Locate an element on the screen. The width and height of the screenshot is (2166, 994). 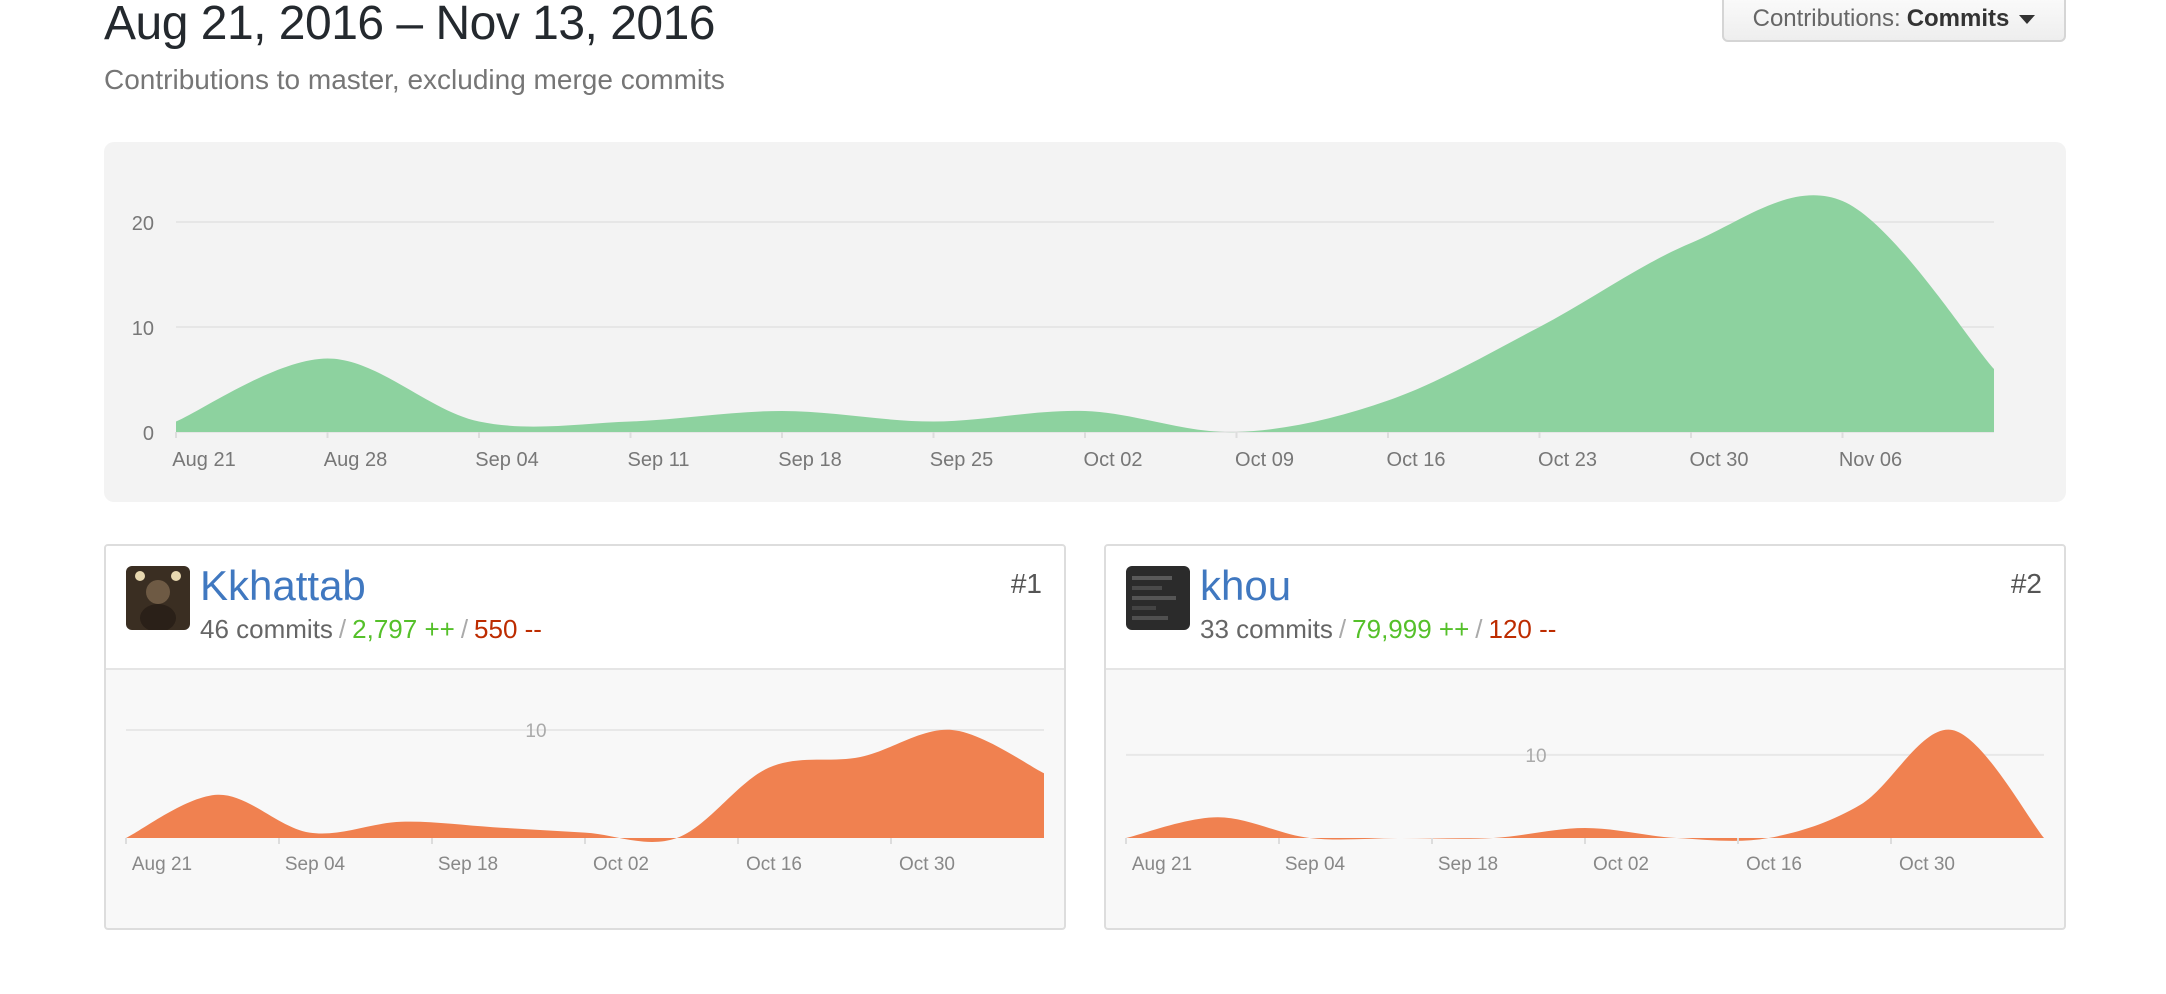
contributor-name-link: Kkhattab is located at coordinates (283, 586).